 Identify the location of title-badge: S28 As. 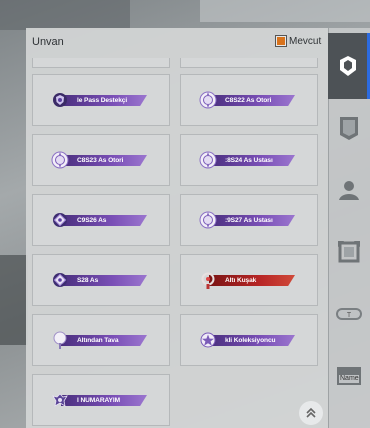
(99, 280).